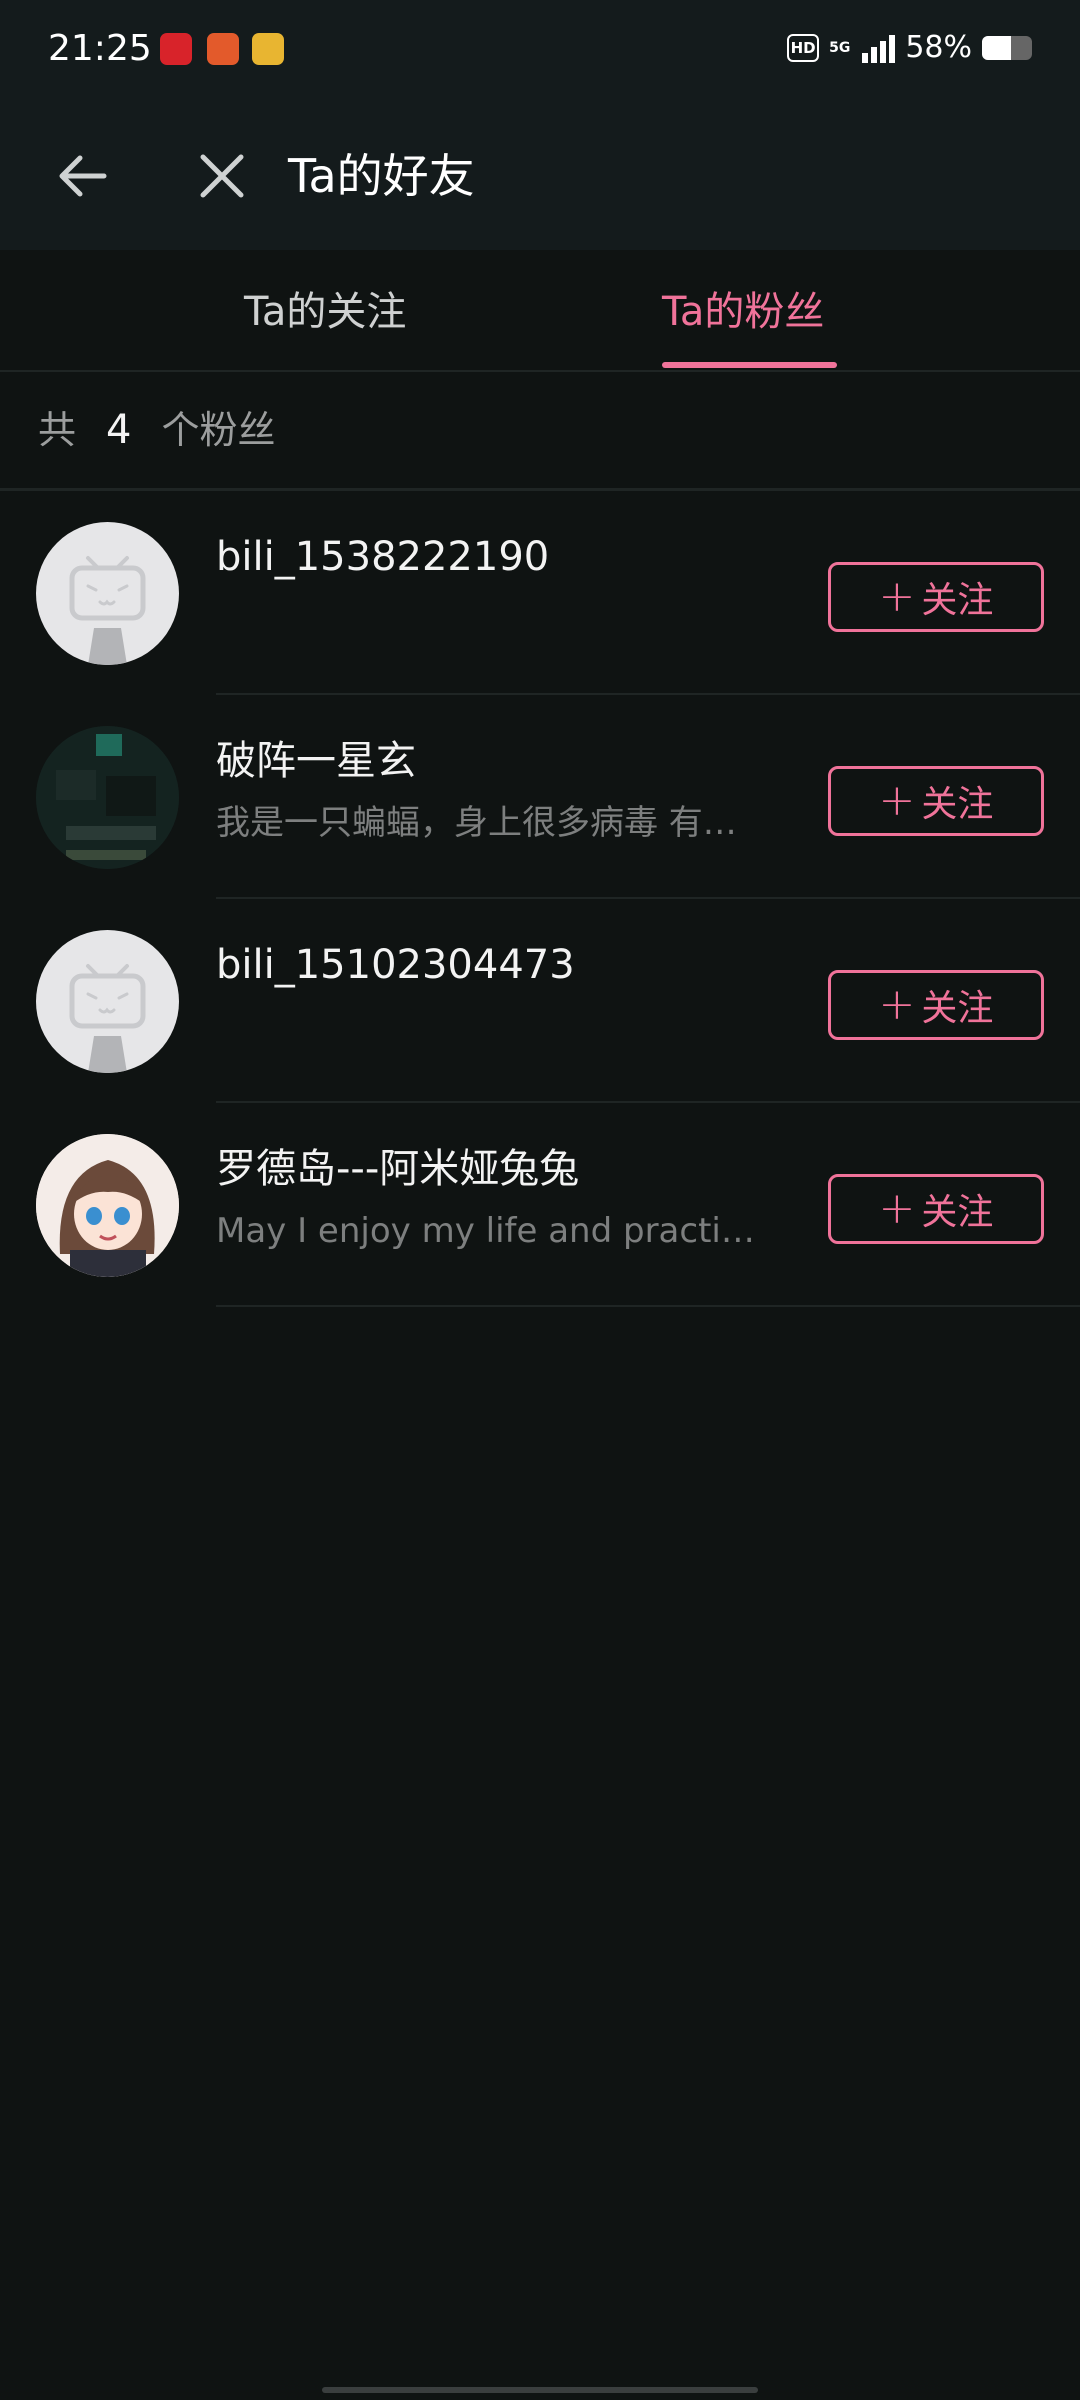 The image size is (1080, 2400). I want to click on top-app-bar: Ta的好友, so click(540, 175).